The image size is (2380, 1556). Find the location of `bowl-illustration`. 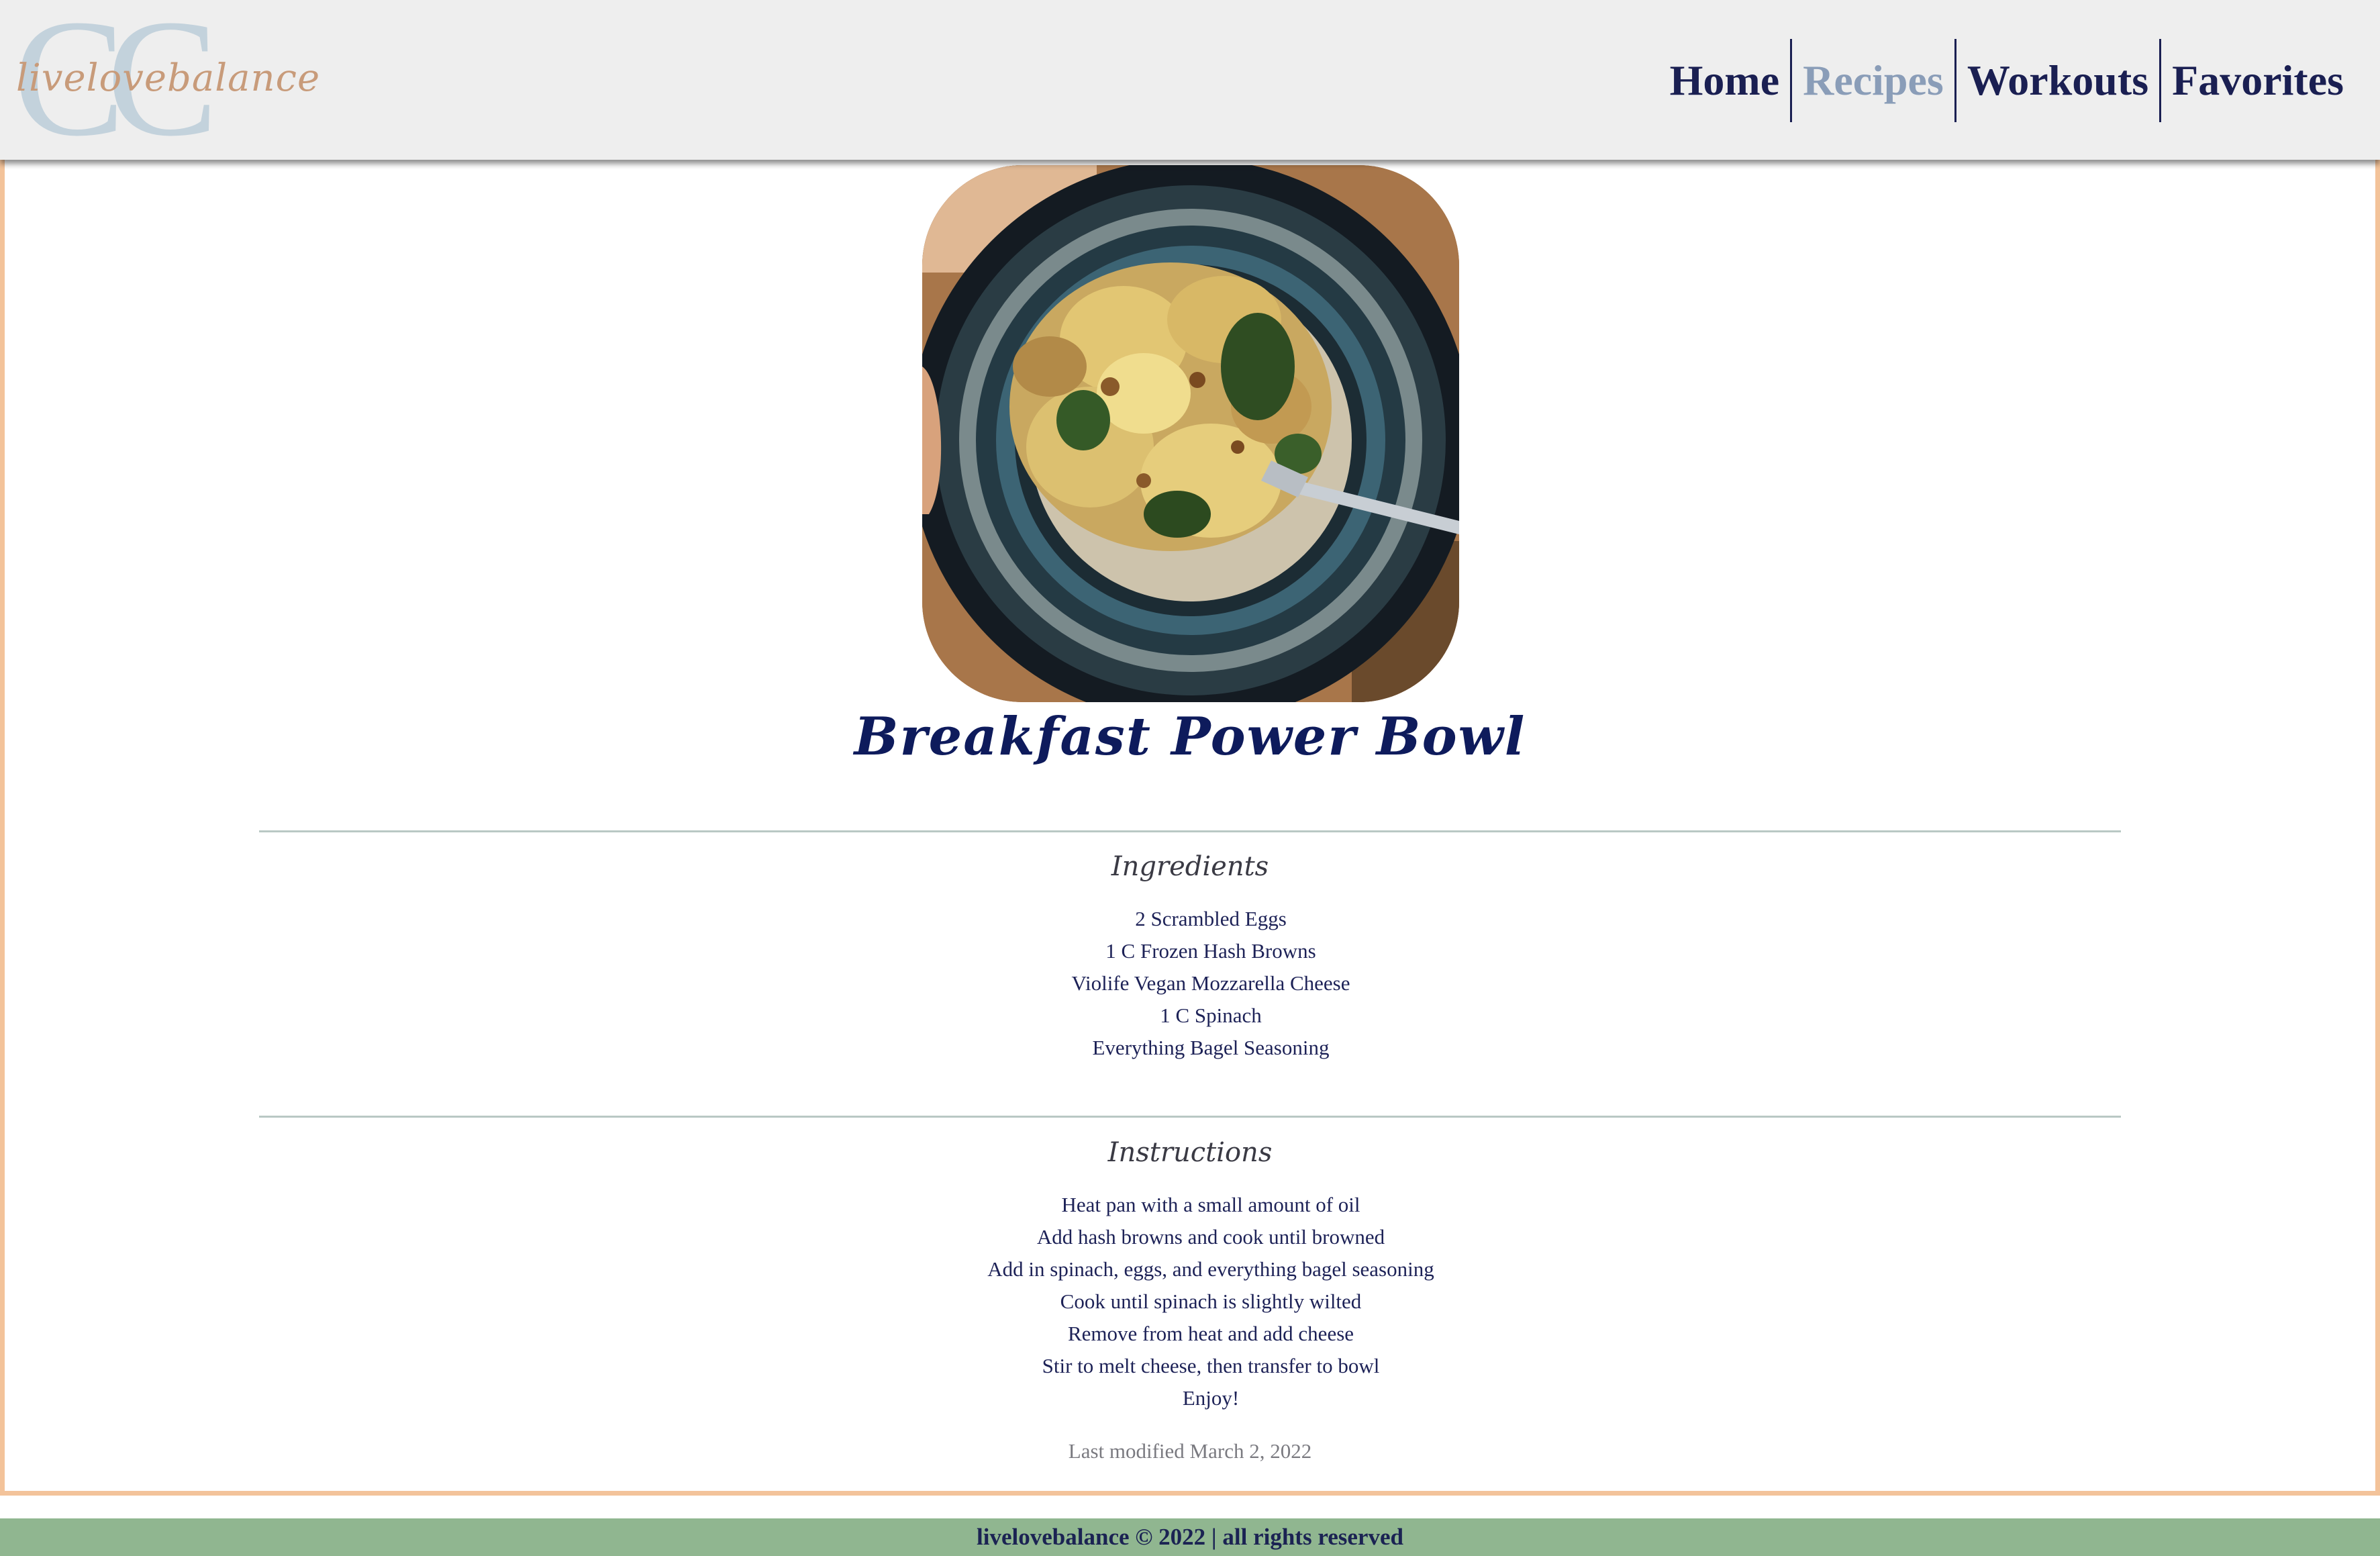

bowl-illustration is located at coordinates (1190, 433).